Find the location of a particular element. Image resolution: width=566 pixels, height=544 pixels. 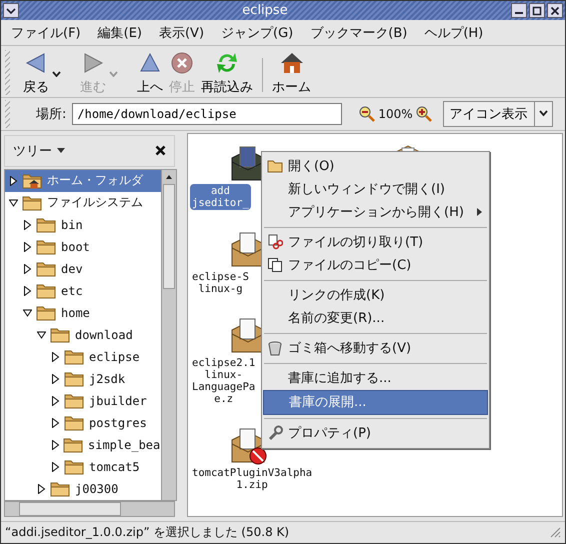

maximize-button is located at coordinates (537, 10).